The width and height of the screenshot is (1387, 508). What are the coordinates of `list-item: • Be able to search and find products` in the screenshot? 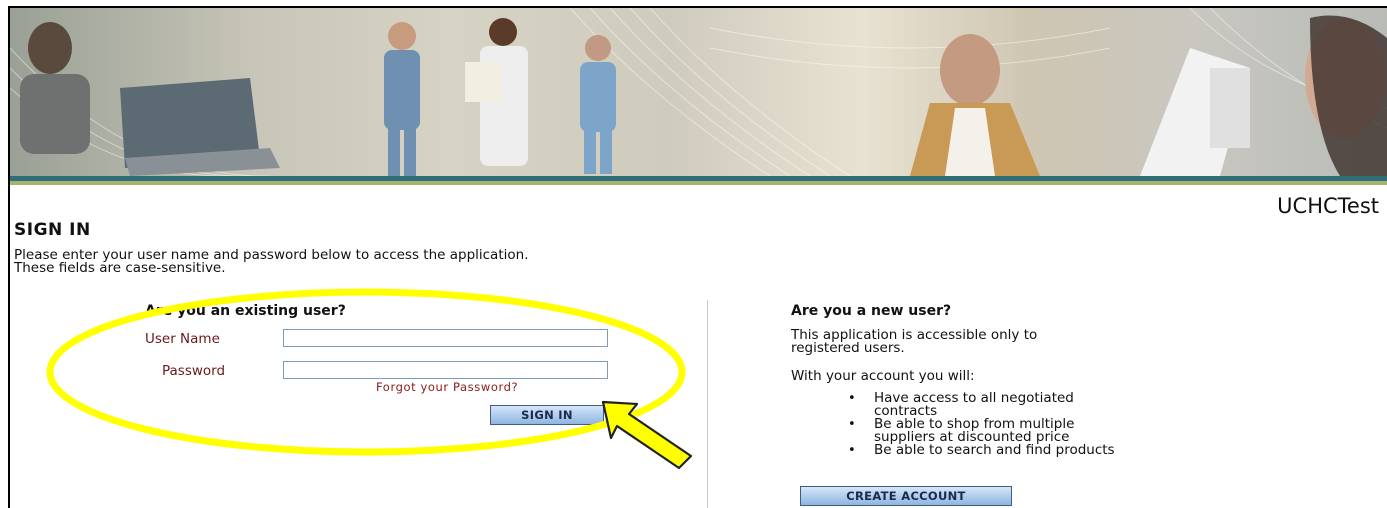 It's located at (1070, 450).